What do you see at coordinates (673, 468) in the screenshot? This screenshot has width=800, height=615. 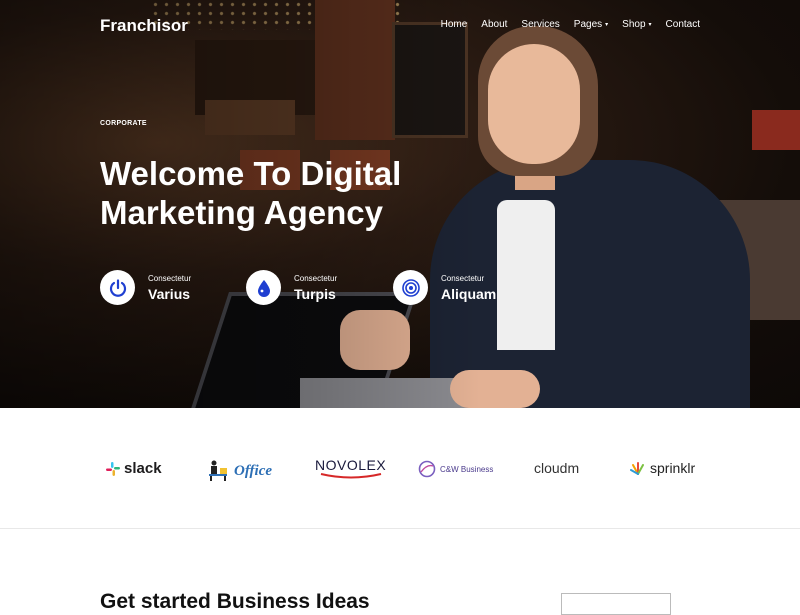 I see `logo-text: sprinklr` at bounding box center [673, 468].